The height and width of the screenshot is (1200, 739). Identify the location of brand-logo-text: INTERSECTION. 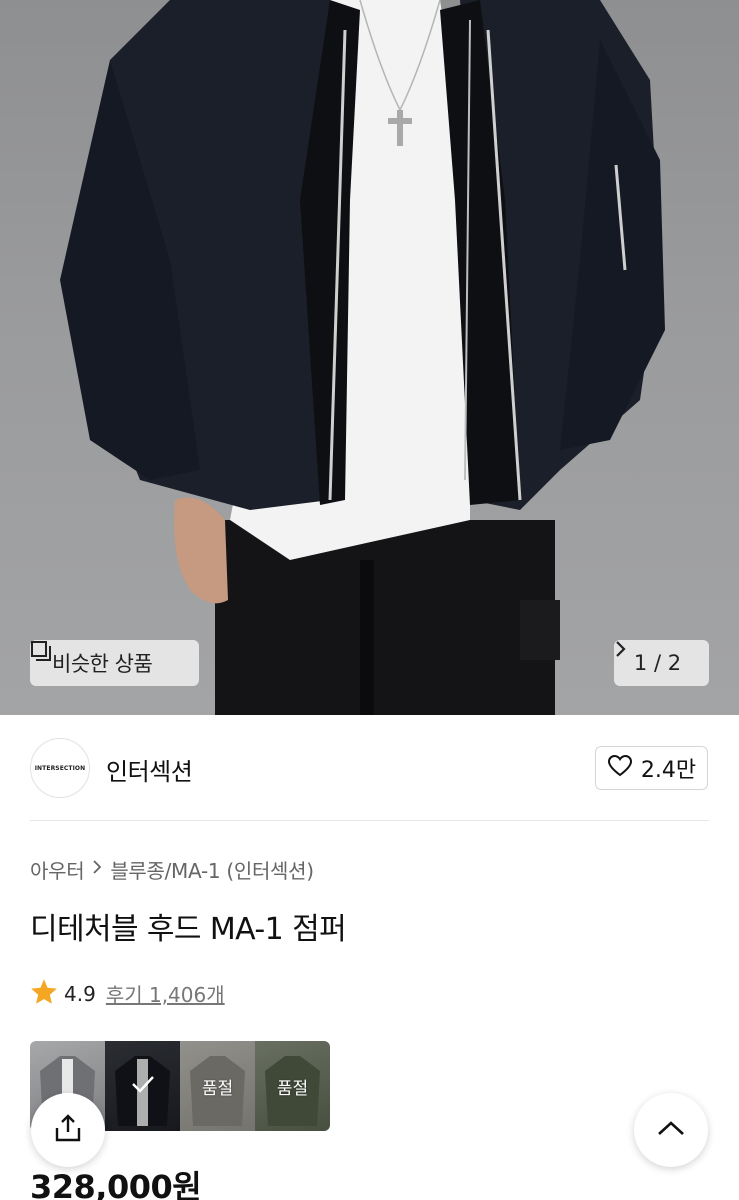
(60, 768).